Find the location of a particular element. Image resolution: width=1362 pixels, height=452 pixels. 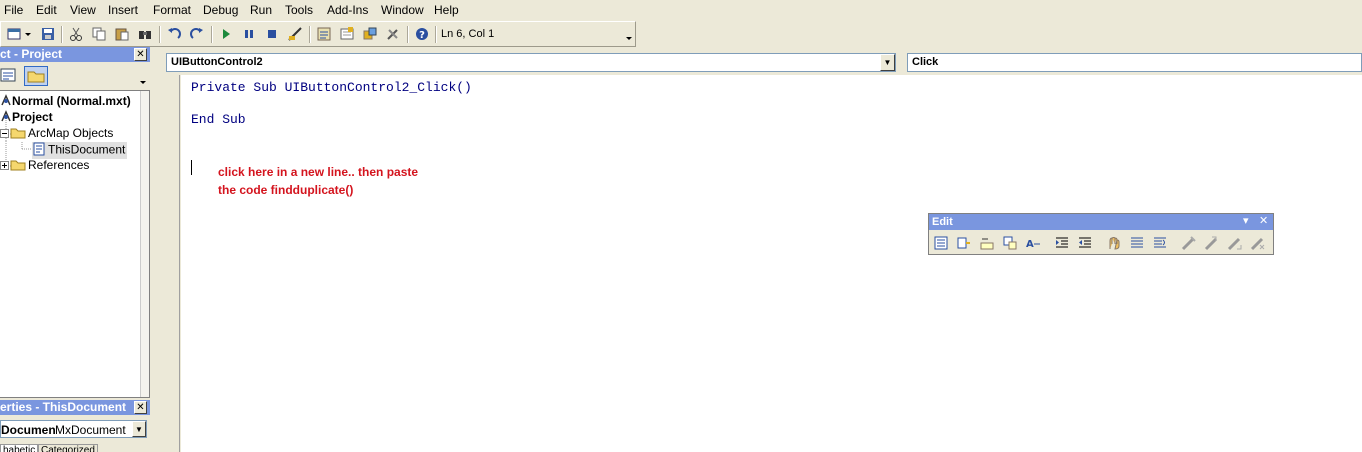

project-explorer-icon is located at coordinates (324, 34).